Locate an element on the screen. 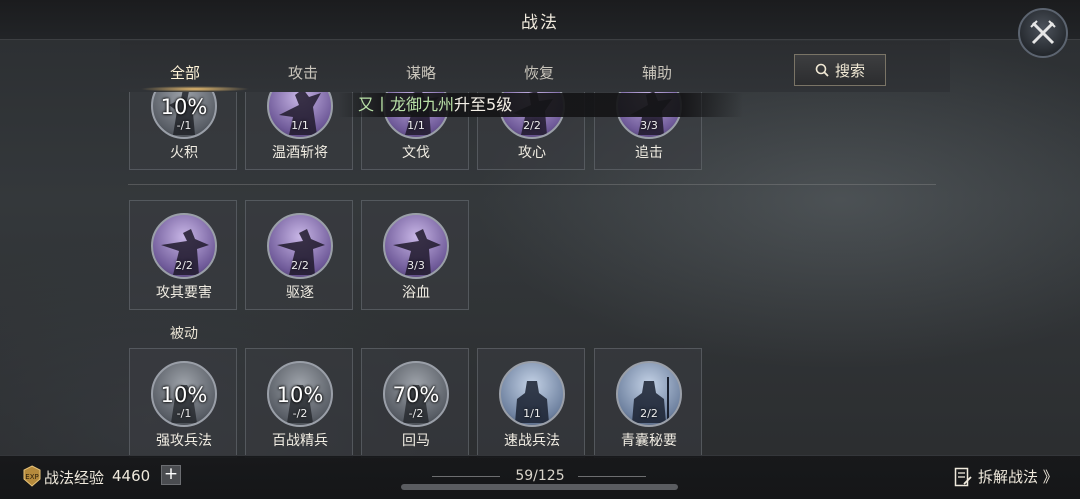 This screenshot has height=499, width=1080. tactic-portrait: 10% -/1 is located at coordinates (184, 394).